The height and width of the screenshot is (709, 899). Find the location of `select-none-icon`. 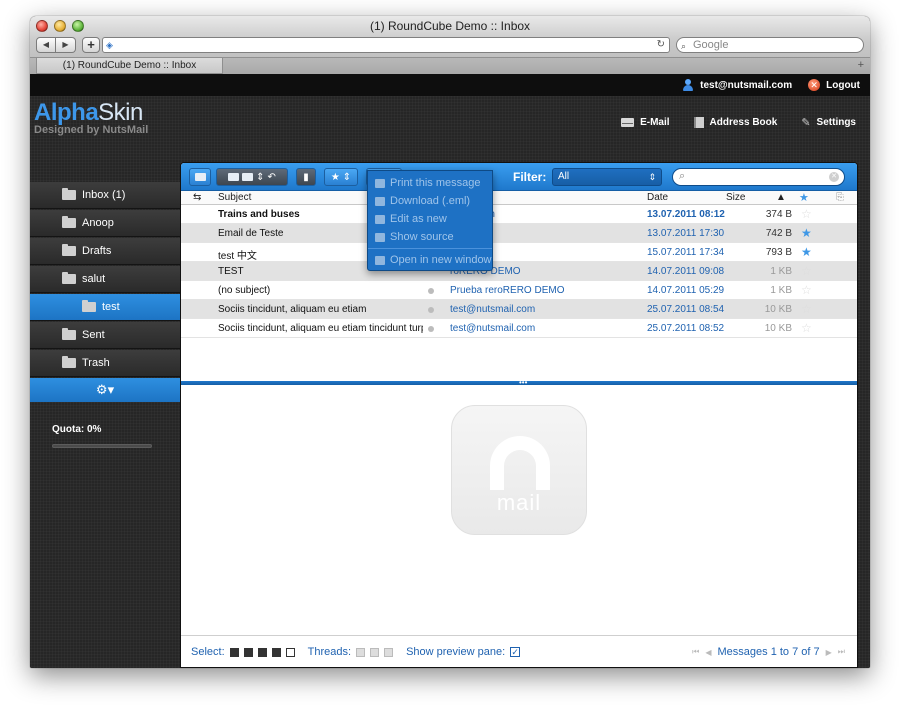

select-none-icon is located at coordinates (290, 652).